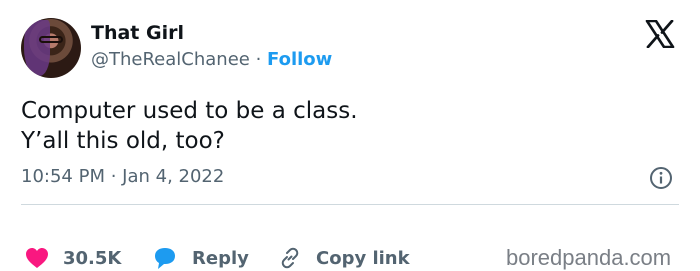 This screenshot has height=271, width=700. What do you see at coordinates (122, 177) in the screenshot?
I see `tweet-timestamp: 10:54 PM · Jan 4, 2022` at bounding box center [122, 177].